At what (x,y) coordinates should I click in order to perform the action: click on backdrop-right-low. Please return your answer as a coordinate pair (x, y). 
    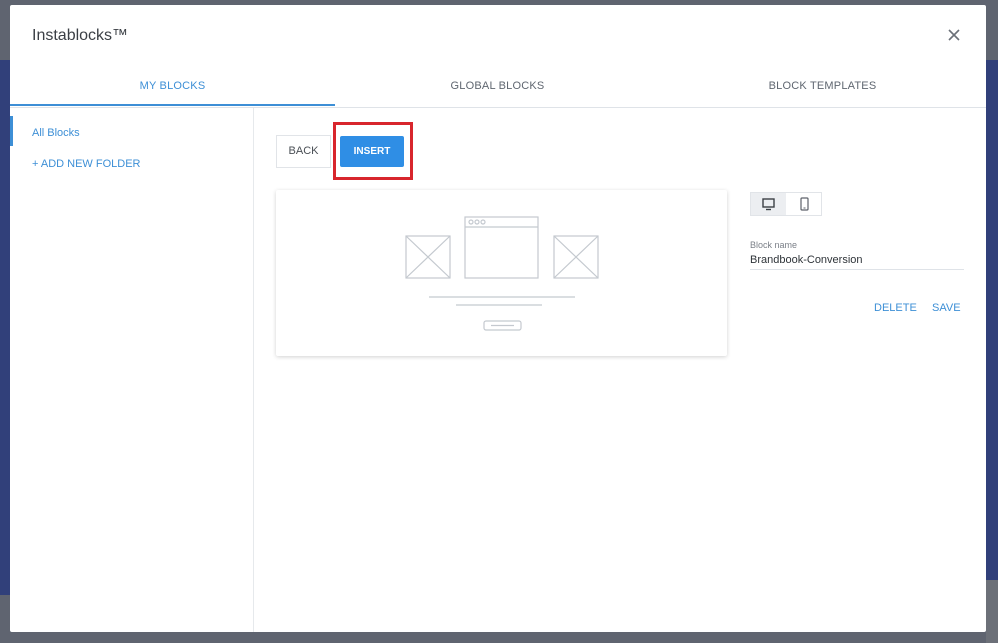
    Looking at the image, I should click on (992, 611).